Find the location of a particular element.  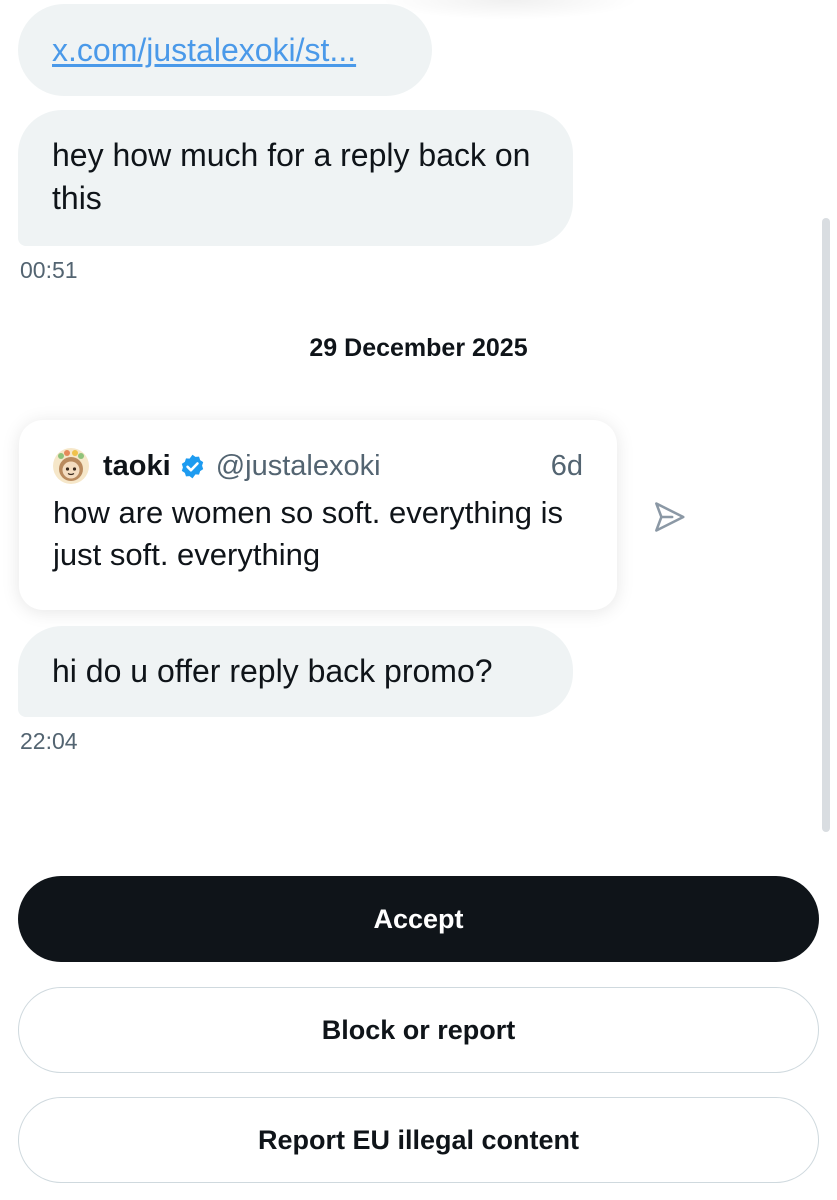

accept-button: Accept is located at coordinates (418, 919).